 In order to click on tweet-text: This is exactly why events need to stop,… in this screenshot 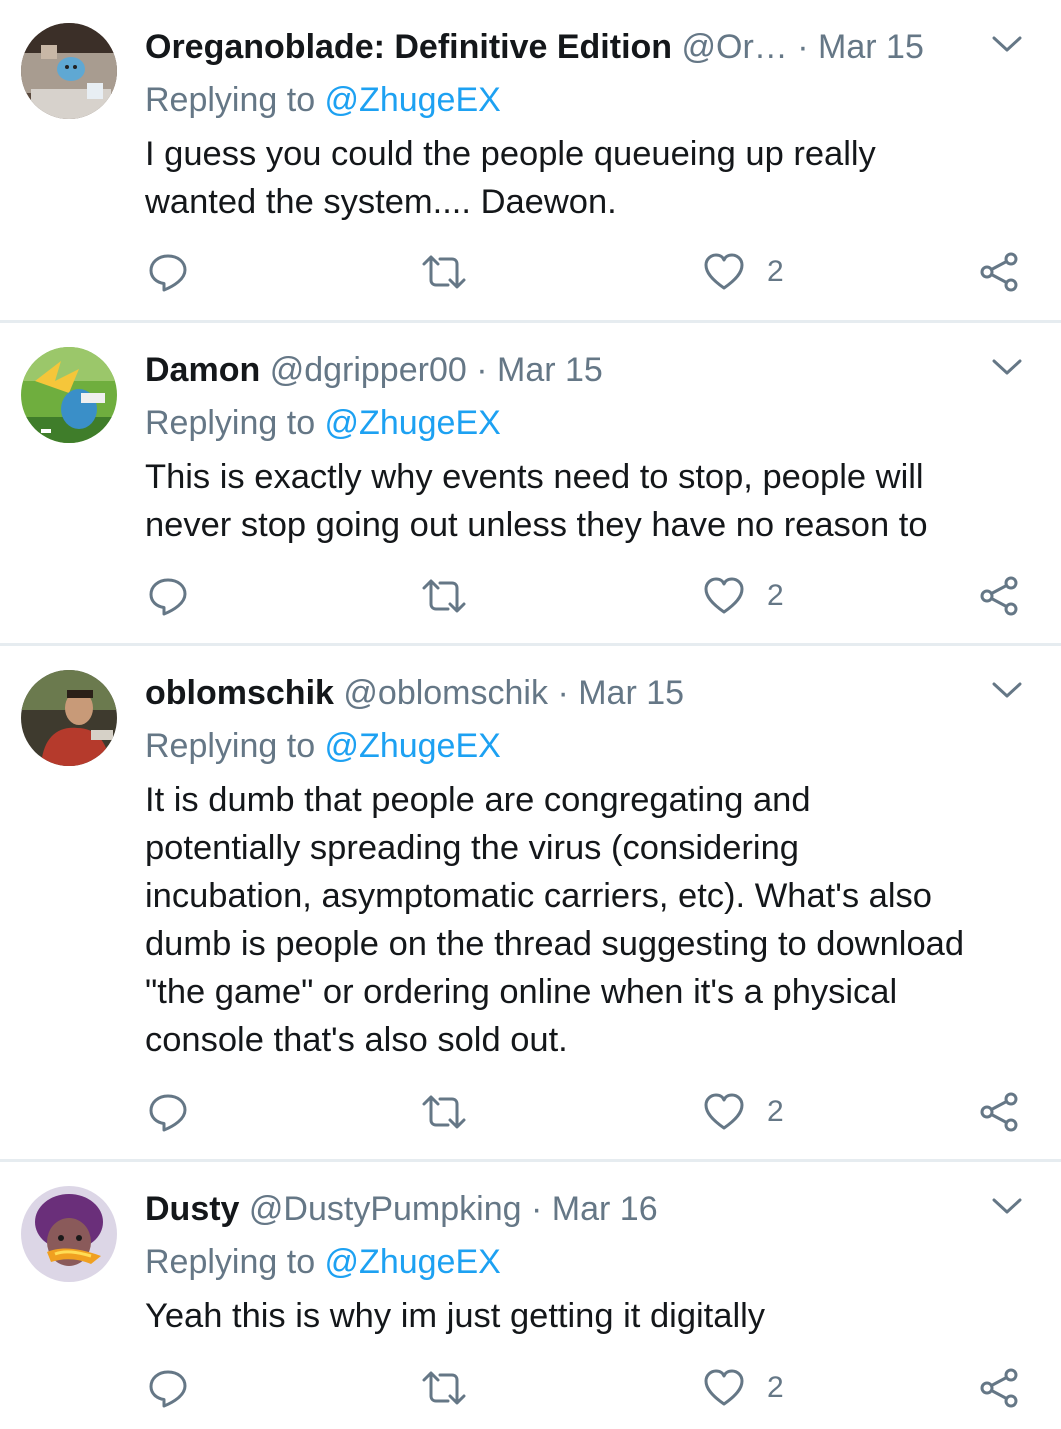, I will do `click(588, 501)`.